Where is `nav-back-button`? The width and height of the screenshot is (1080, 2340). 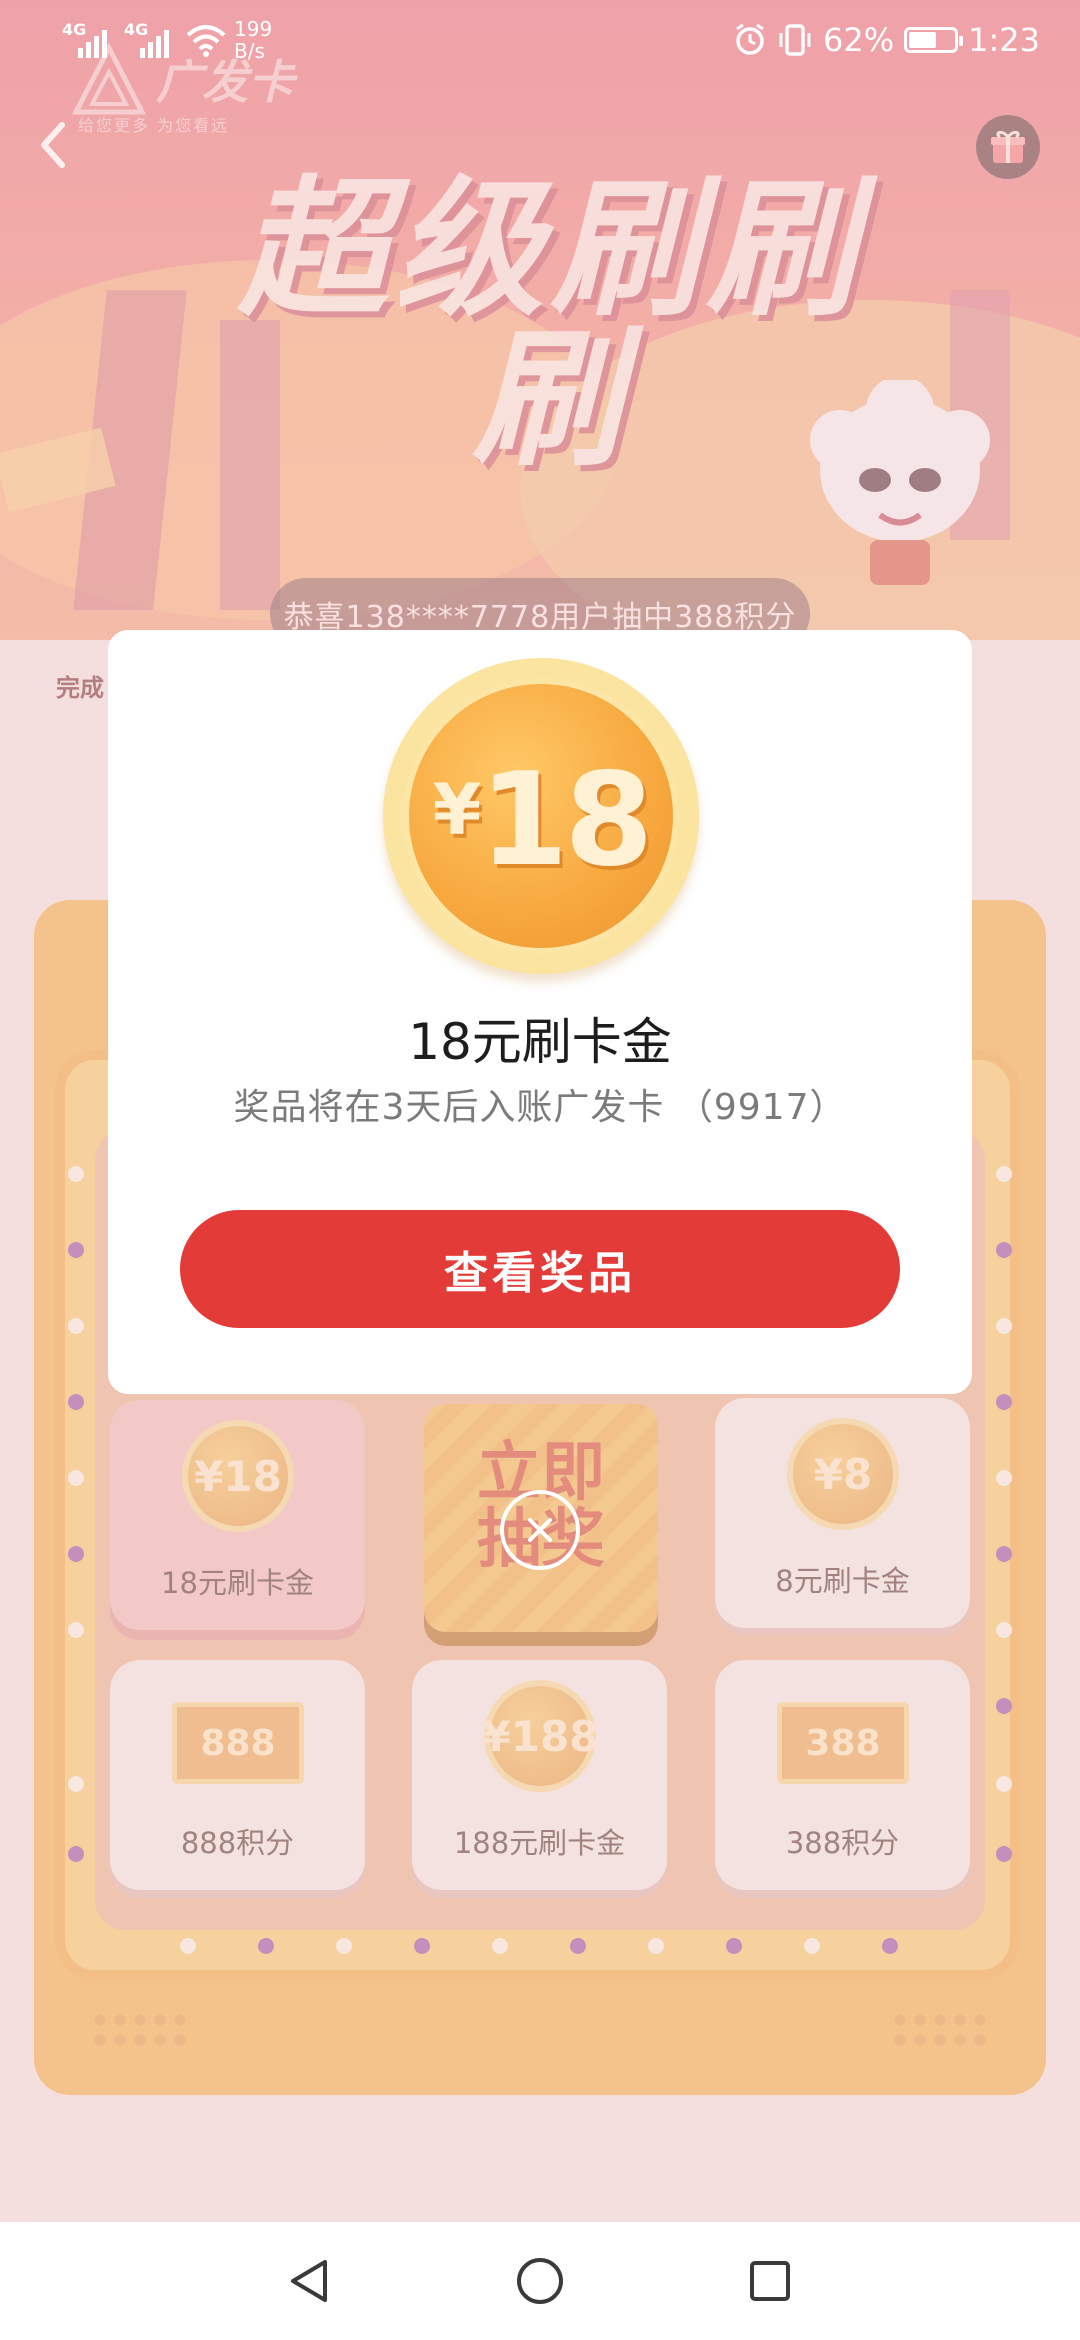
nav-back-button is located at coordinates (310, 2281).